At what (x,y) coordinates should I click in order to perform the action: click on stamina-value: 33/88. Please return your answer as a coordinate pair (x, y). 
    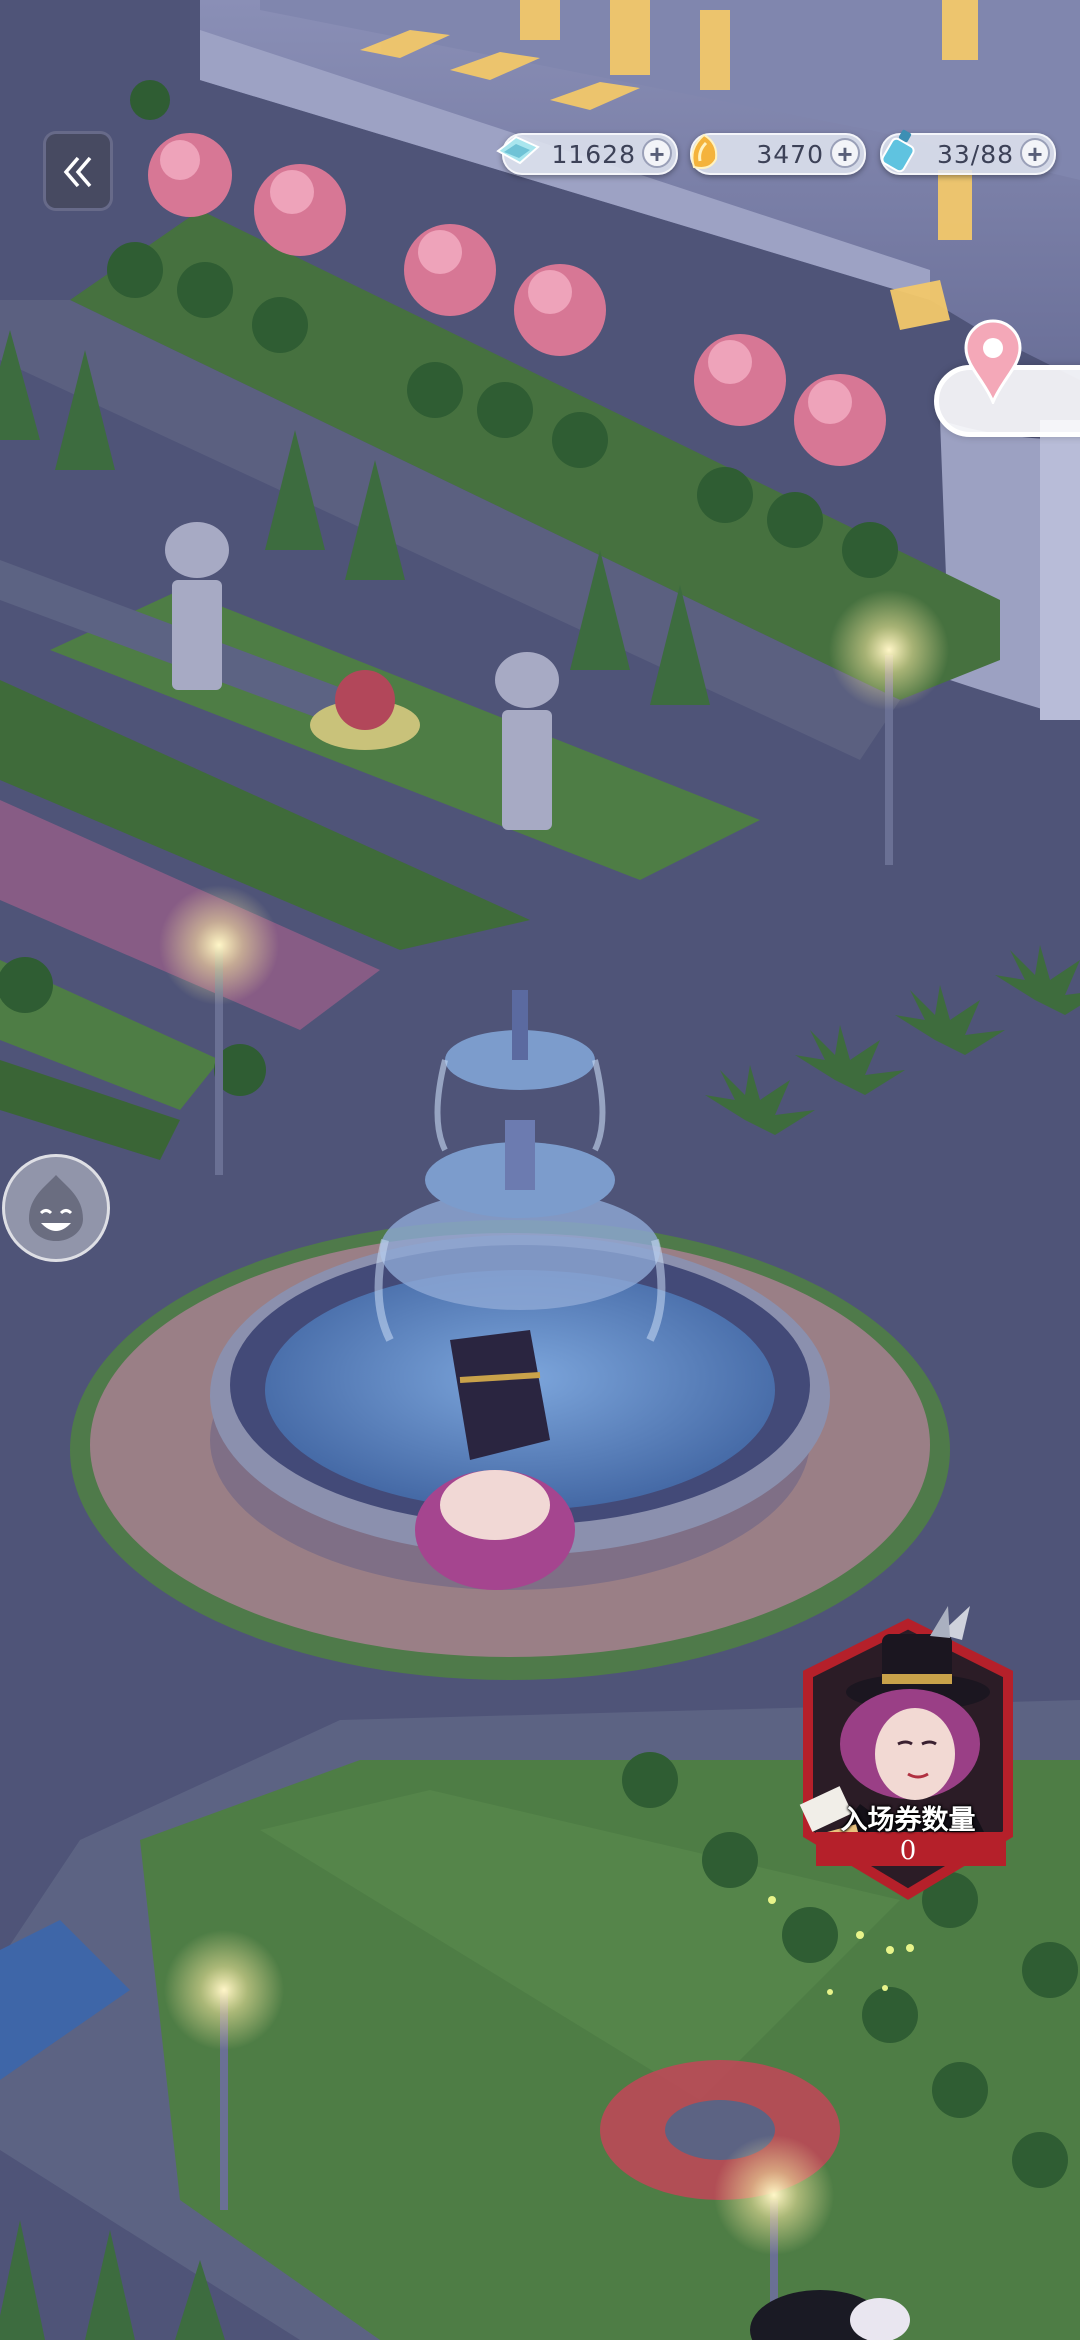
    Looking at the image, I should click on (975, 154).